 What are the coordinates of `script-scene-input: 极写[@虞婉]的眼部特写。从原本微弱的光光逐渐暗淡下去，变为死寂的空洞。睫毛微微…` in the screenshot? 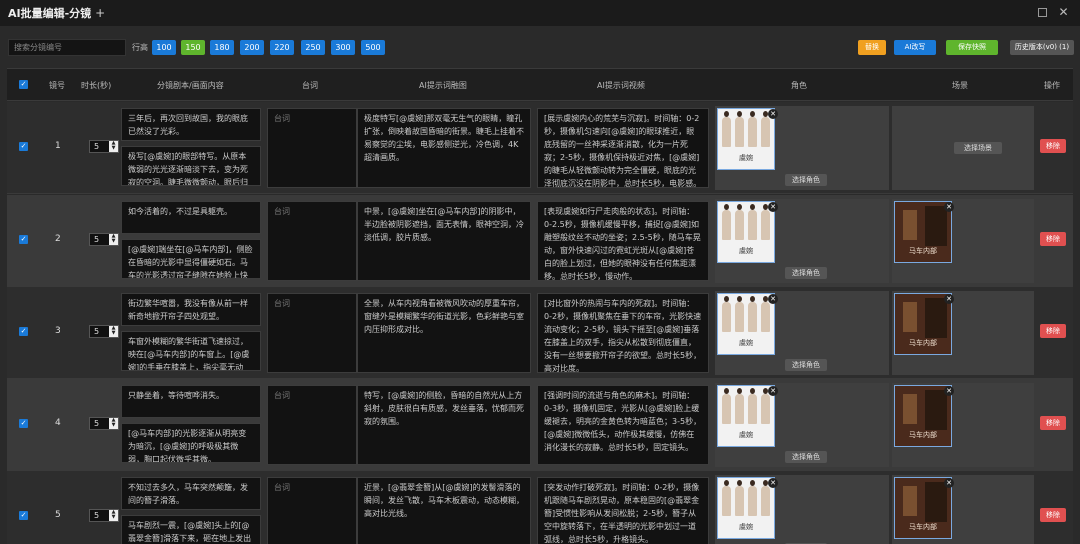 It's located at (191, 166).